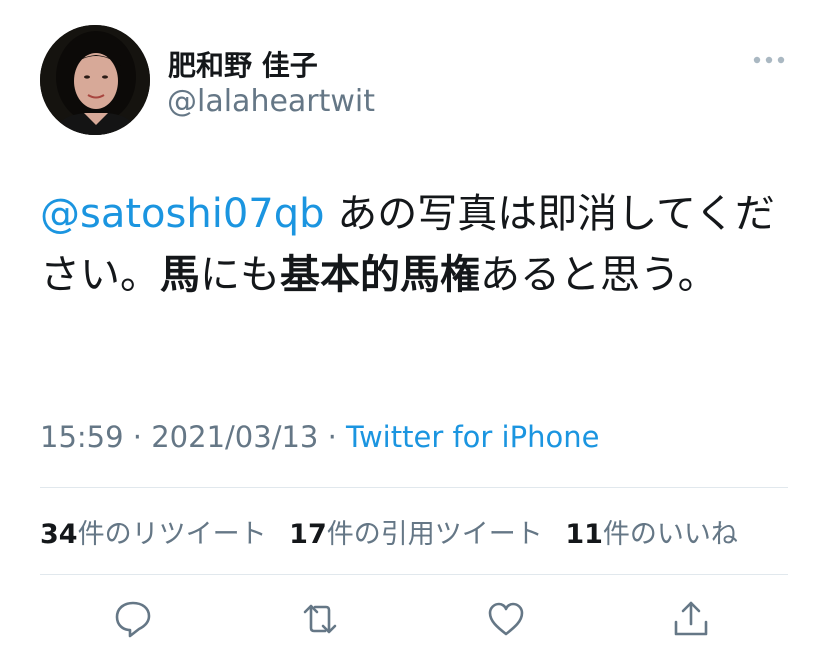 The image size is (828, 657). Describe the element at coordinates (472, 437) in the screenshot. I see `tweet-source-link: Twitter for iPhone` at that location.